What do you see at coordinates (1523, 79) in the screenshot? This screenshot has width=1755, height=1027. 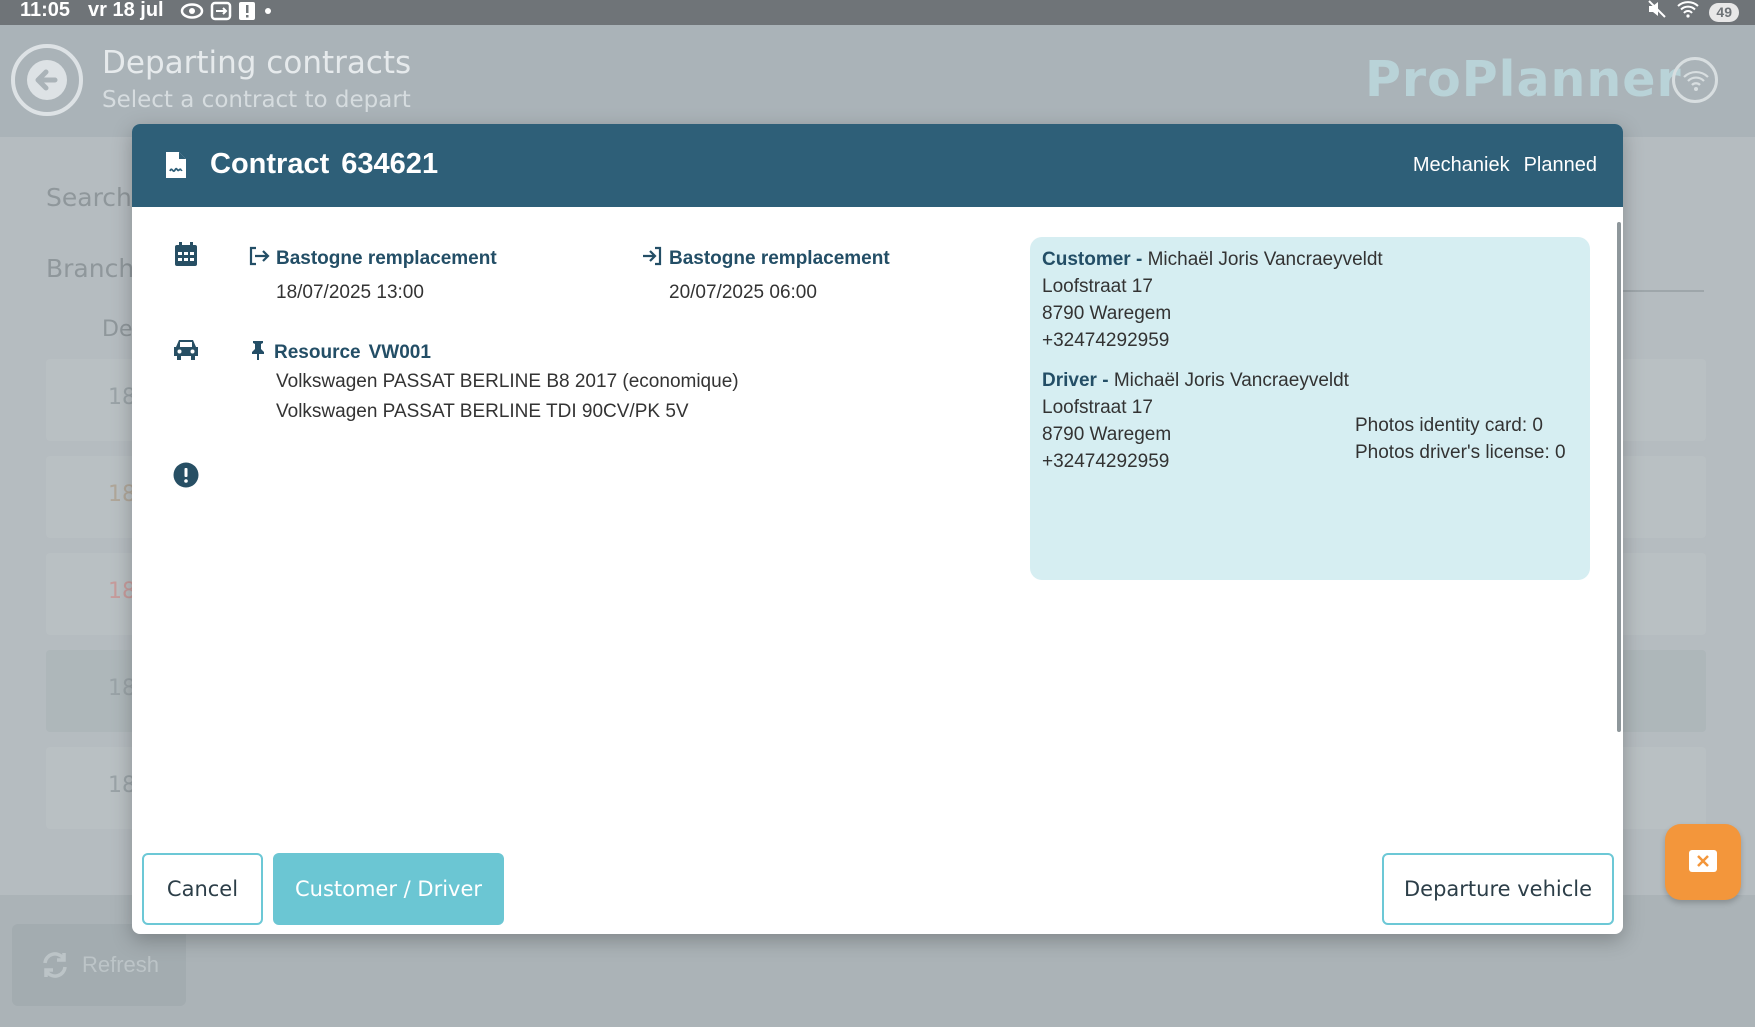 I see `brand-logo: ProPlanner` at bounding box center [1523, 79].